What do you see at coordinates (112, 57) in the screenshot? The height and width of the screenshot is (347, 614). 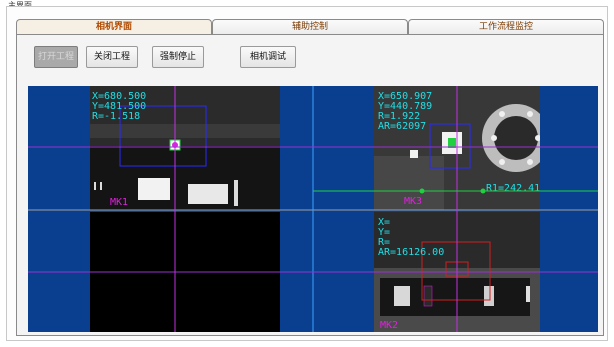 I see `close-project-button: 关闭工程` at bounding box center [112, 57].